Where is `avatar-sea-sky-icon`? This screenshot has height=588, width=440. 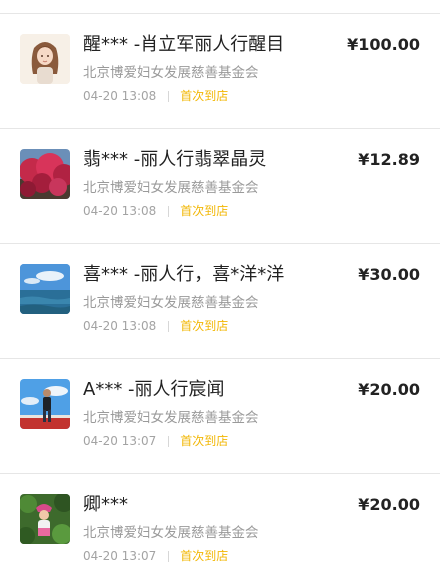
avatar-sea-sky-icon is located at coordinates (45, 289).